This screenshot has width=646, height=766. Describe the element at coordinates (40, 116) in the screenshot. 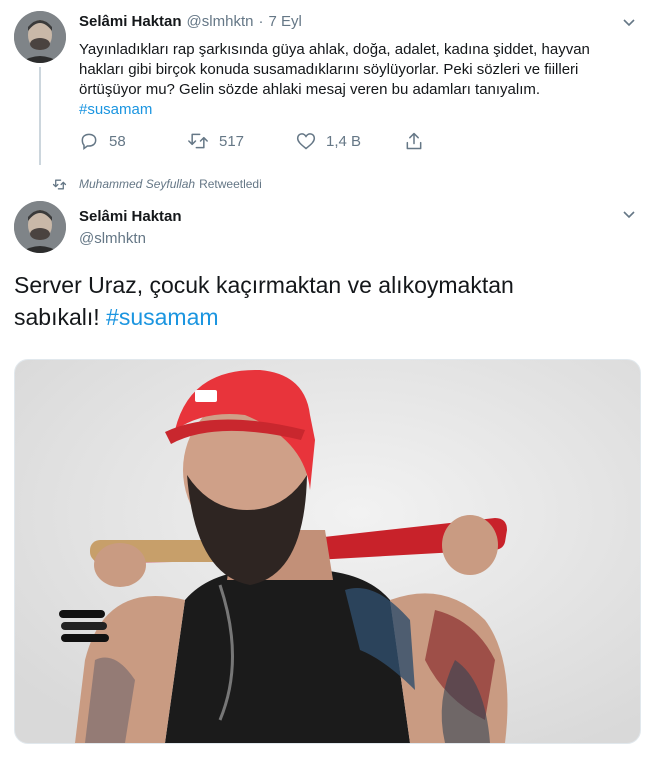

I see `thread-line` at that location.